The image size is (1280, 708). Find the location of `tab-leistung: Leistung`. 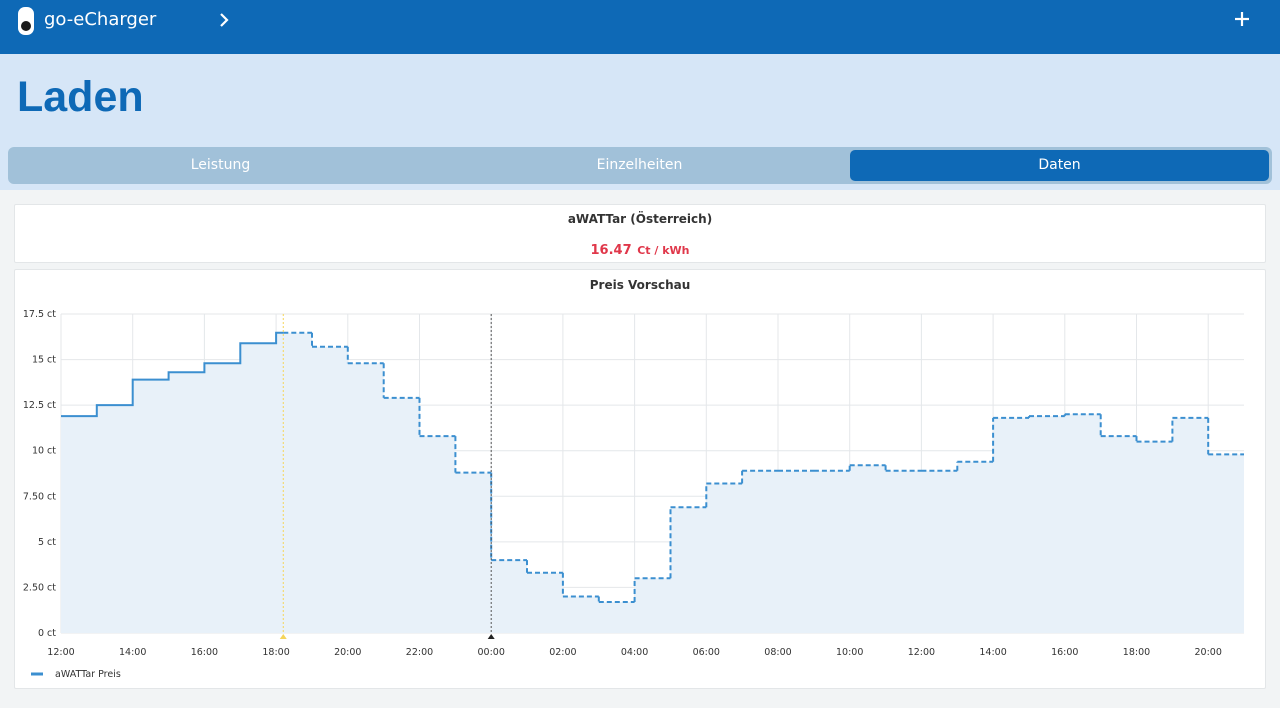

tab-leistung: Leistung is located at coordinates (220, 165).